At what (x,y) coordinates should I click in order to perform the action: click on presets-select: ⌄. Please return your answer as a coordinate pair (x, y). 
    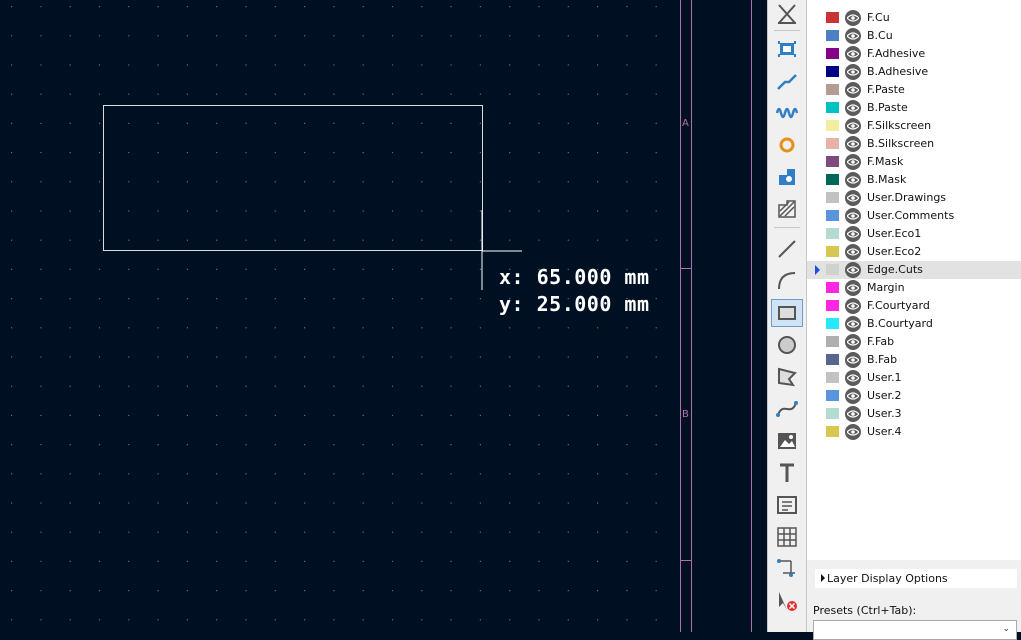
    Looking at the image, I should click on (915, 630).